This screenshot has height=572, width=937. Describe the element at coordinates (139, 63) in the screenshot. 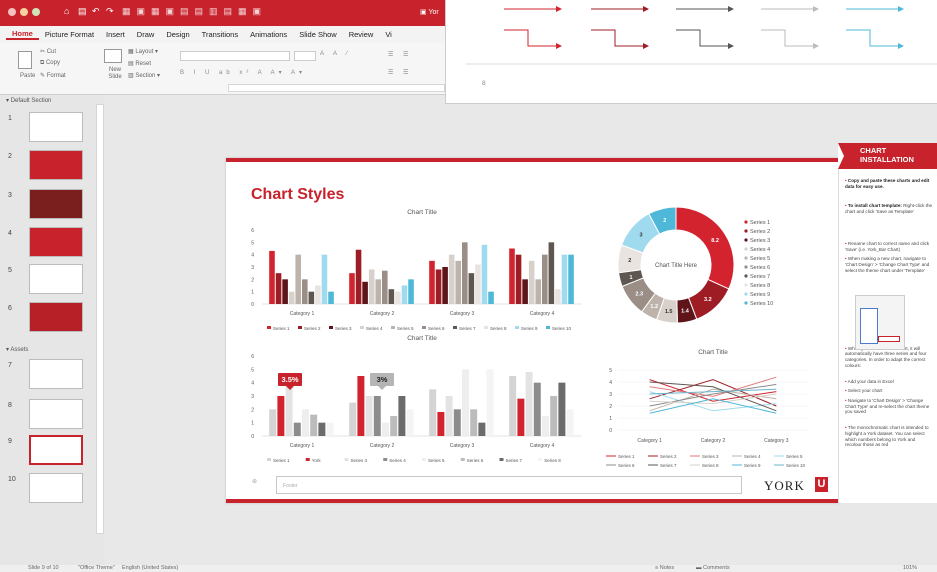

I see `reset-button: ▤ Reset` at that location.